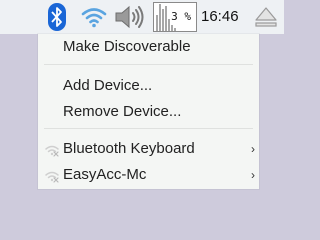 The height and width of the screenshot is (240, 320). Describe the element at coordinates (220, 17) in the screenshot. I see `clock: 16:46` at that location.